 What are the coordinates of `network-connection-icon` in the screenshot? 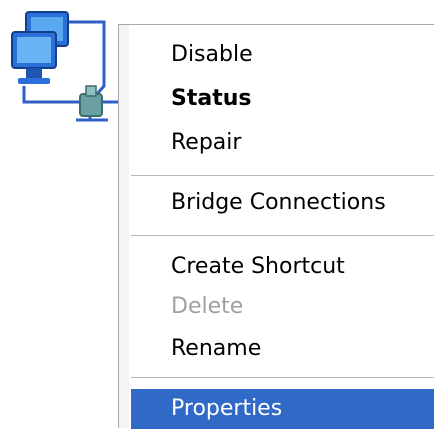 It's located at (69, 67).